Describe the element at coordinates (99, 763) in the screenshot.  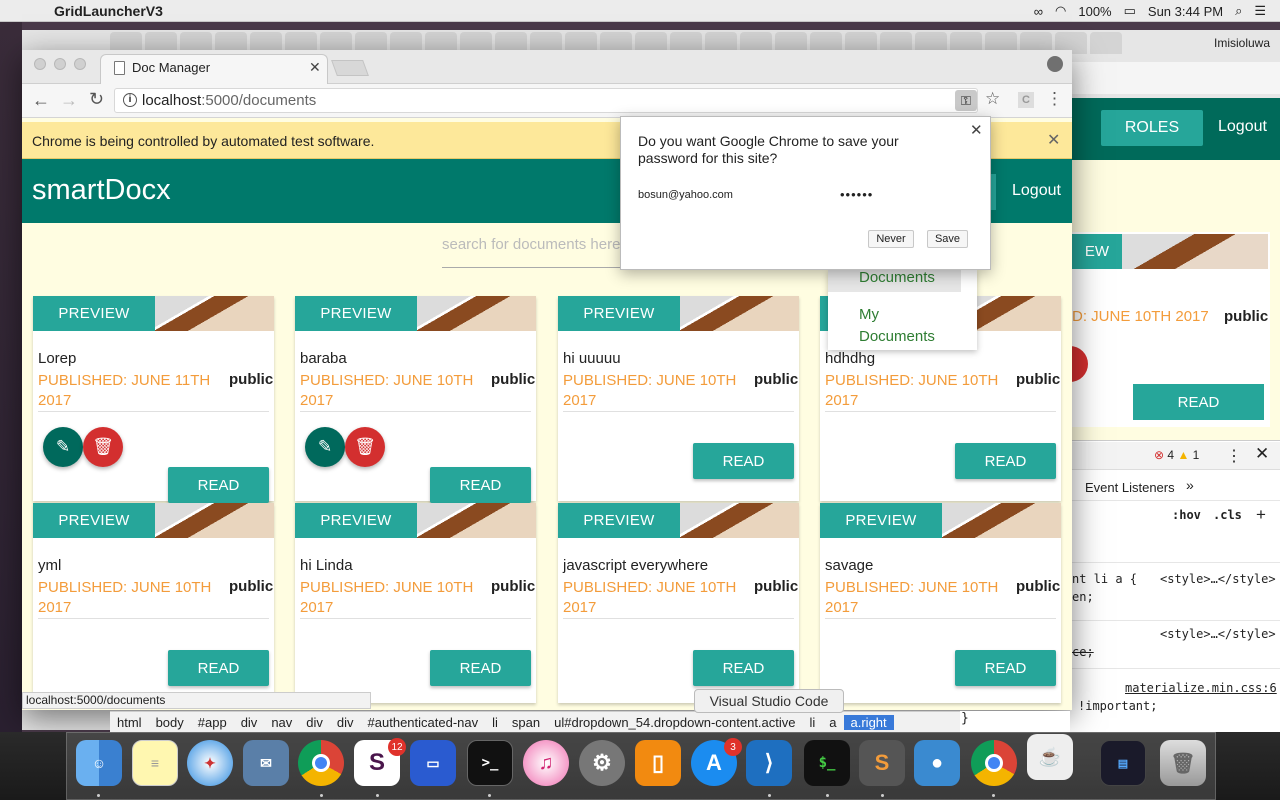
I see `finder-icon: ☺` at that location.